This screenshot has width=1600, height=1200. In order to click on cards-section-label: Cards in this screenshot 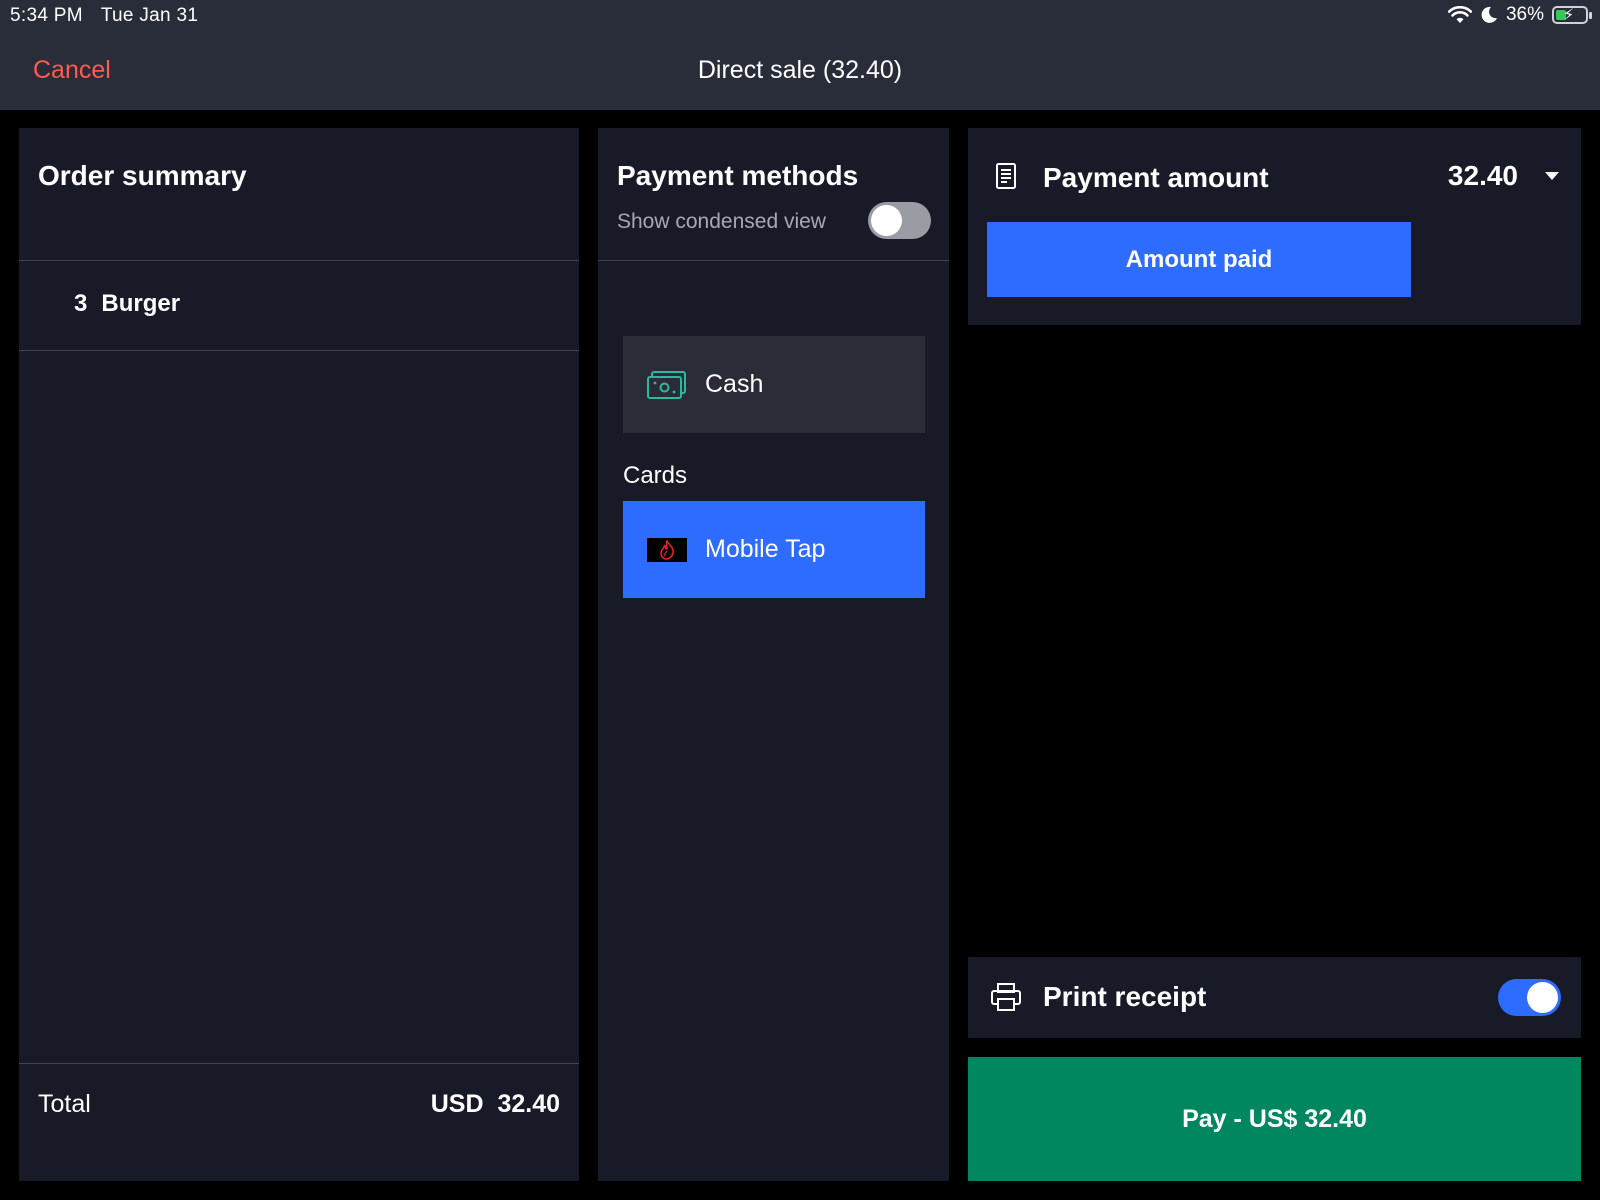, I will do `click(655, 475)`.